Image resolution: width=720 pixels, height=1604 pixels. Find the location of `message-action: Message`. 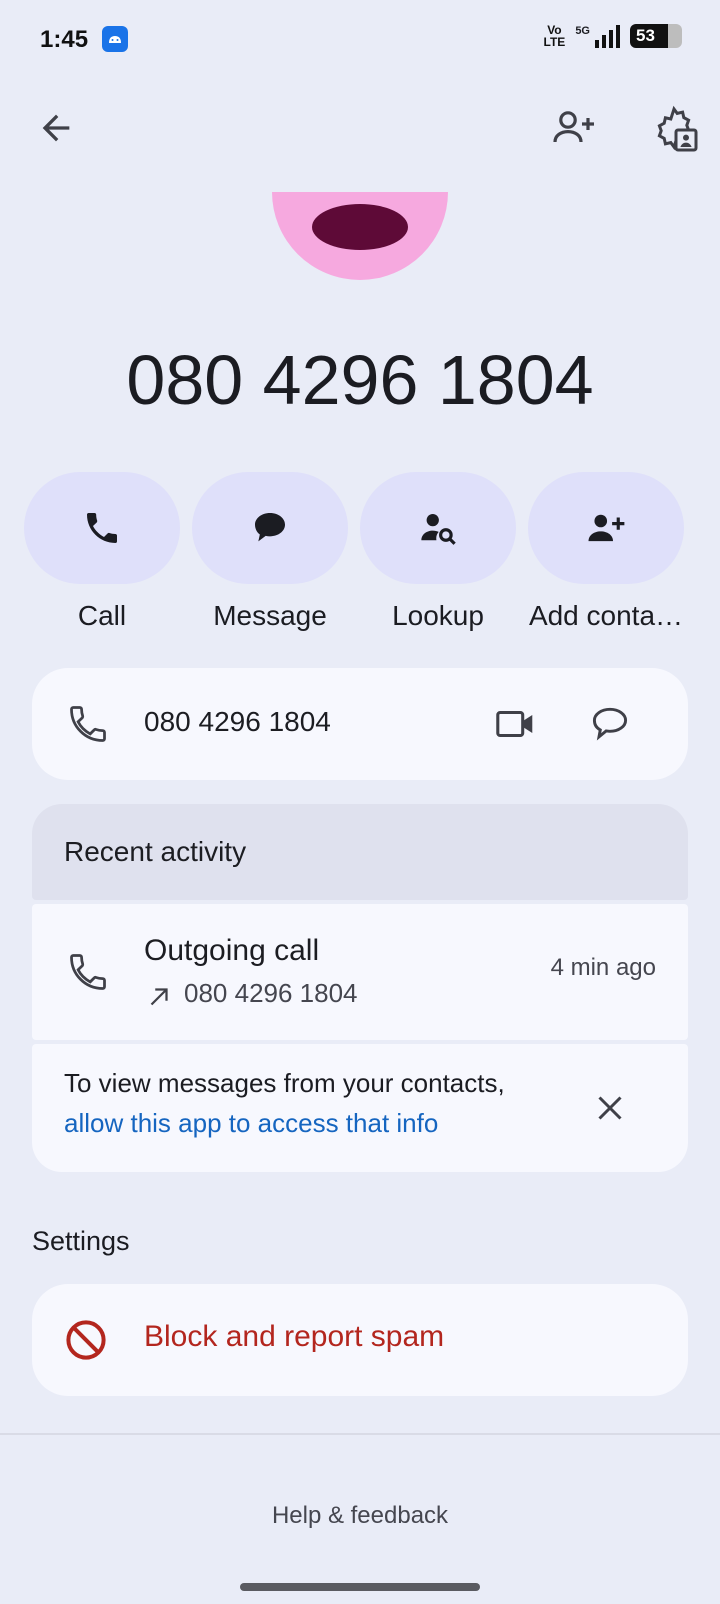

message-action: Message is located at coordinates (270, 552).